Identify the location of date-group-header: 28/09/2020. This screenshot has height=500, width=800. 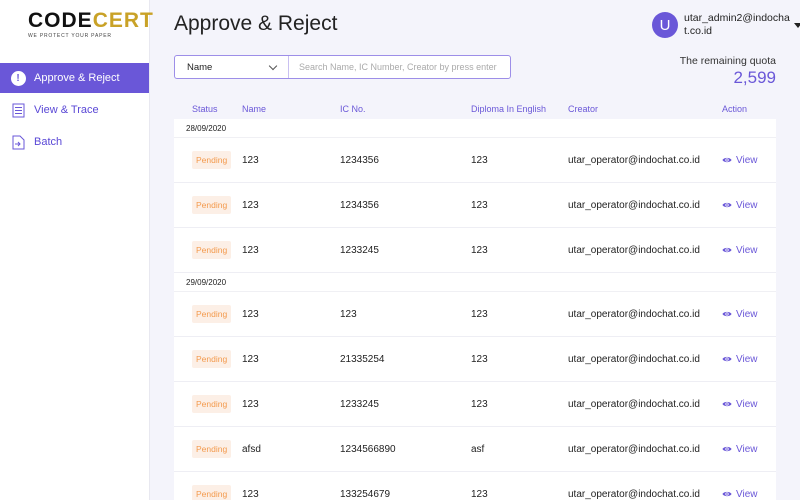
(475, 128).